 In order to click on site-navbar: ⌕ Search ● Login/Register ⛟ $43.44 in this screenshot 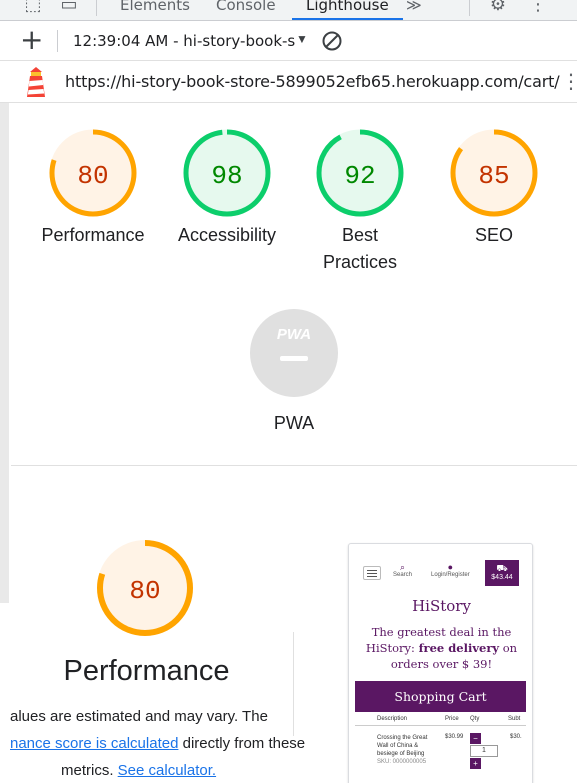, I will do `click(440, 573)`.